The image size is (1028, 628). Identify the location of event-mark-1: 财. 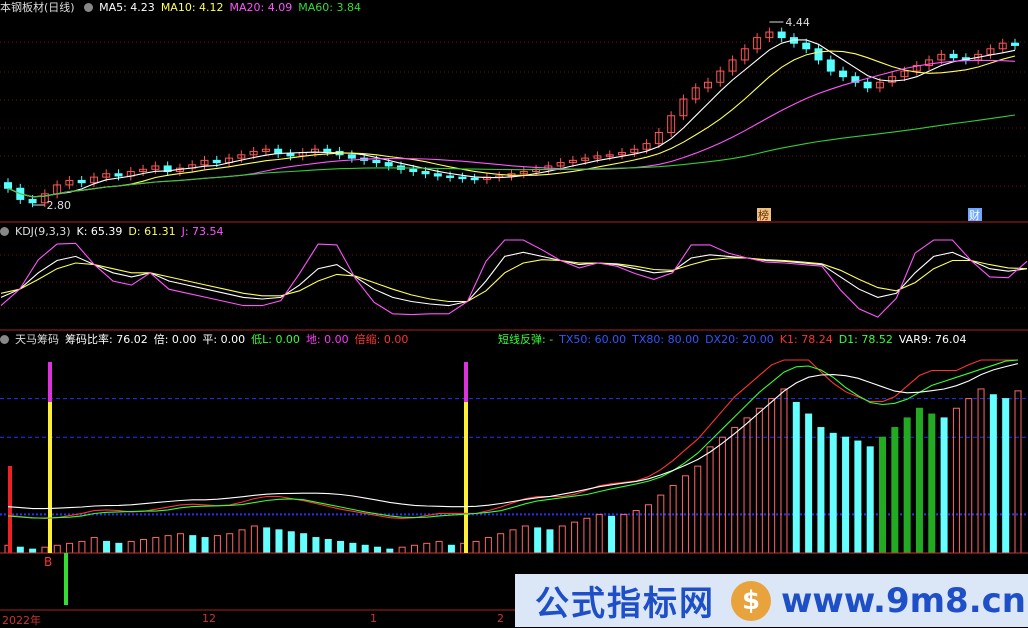
(974, 215).